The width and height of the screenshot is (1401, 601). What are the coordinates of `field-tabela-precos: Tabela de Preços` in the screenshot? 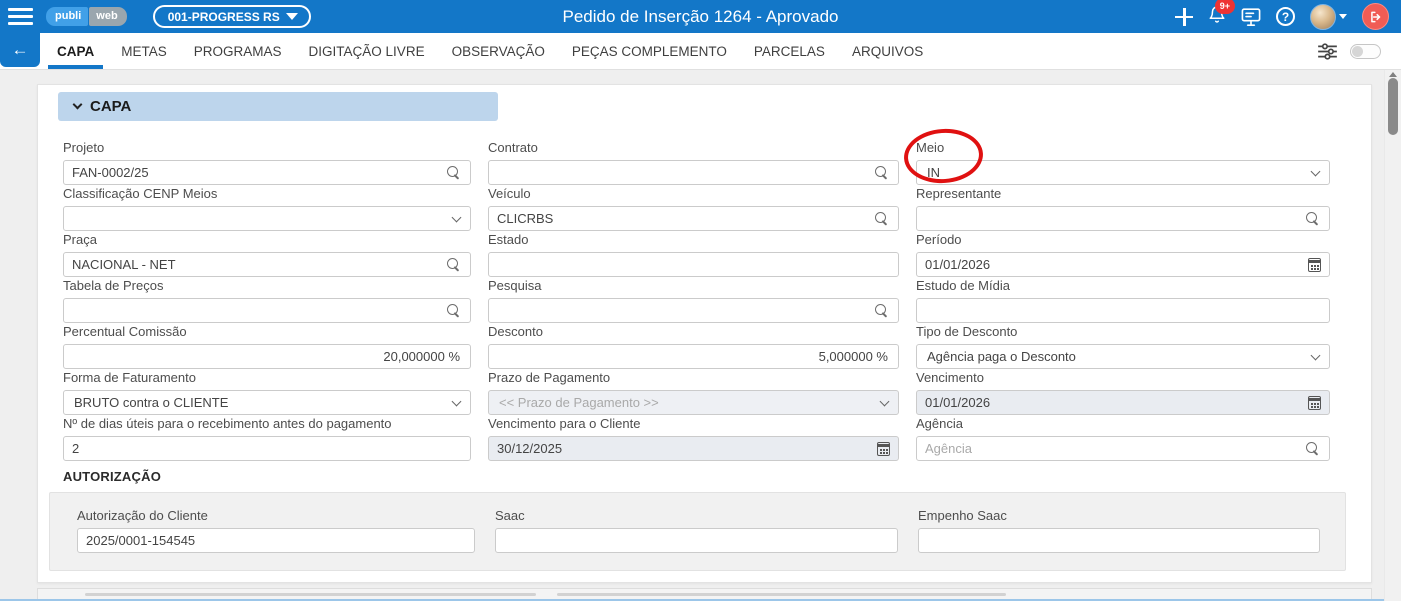 It's located at (267, 300).